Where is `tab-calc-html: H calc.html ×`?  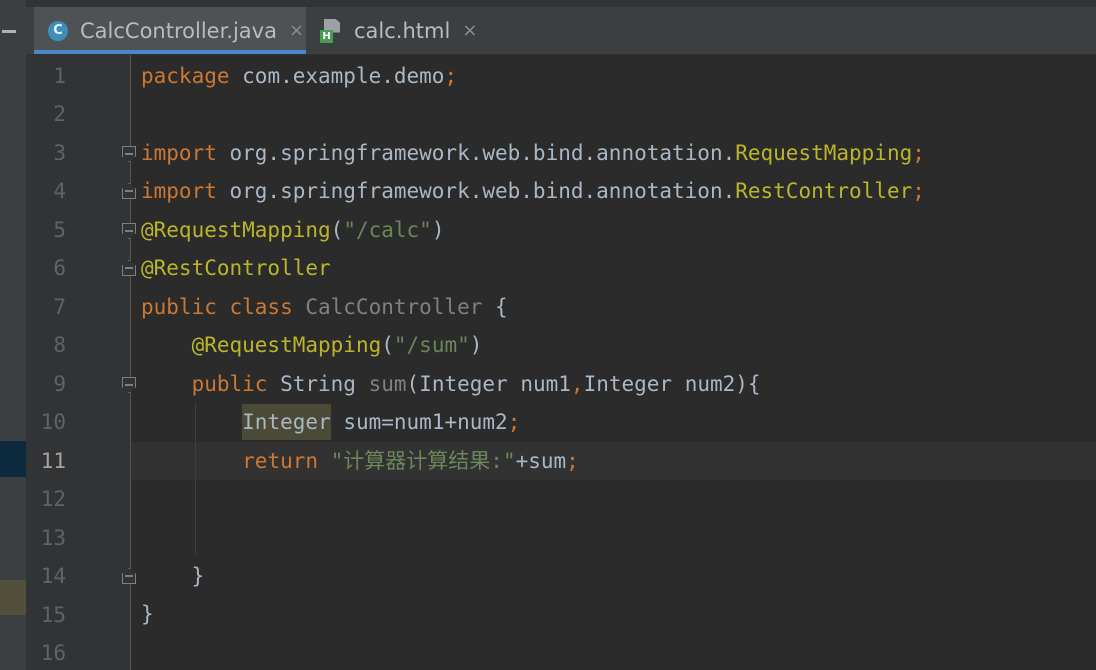
tab-calc-html: H calc.html × is located at coordinates (405, 30).